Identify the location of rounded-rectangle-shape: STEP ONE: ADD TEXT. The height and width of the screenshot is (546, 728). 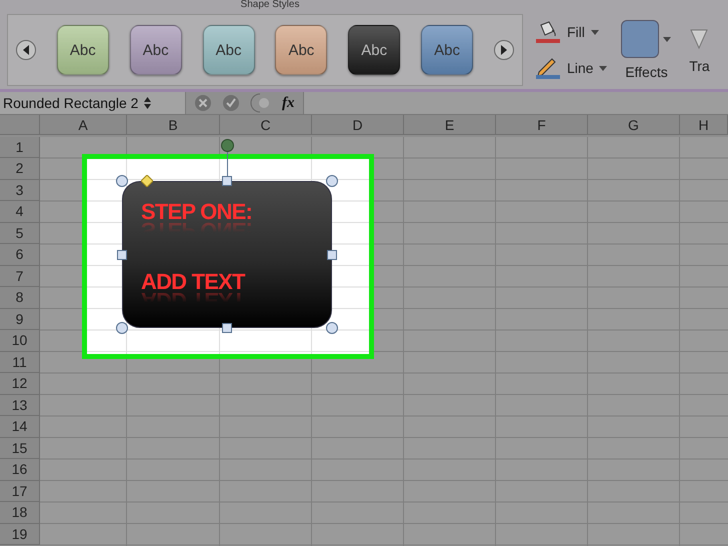
(227, 254).